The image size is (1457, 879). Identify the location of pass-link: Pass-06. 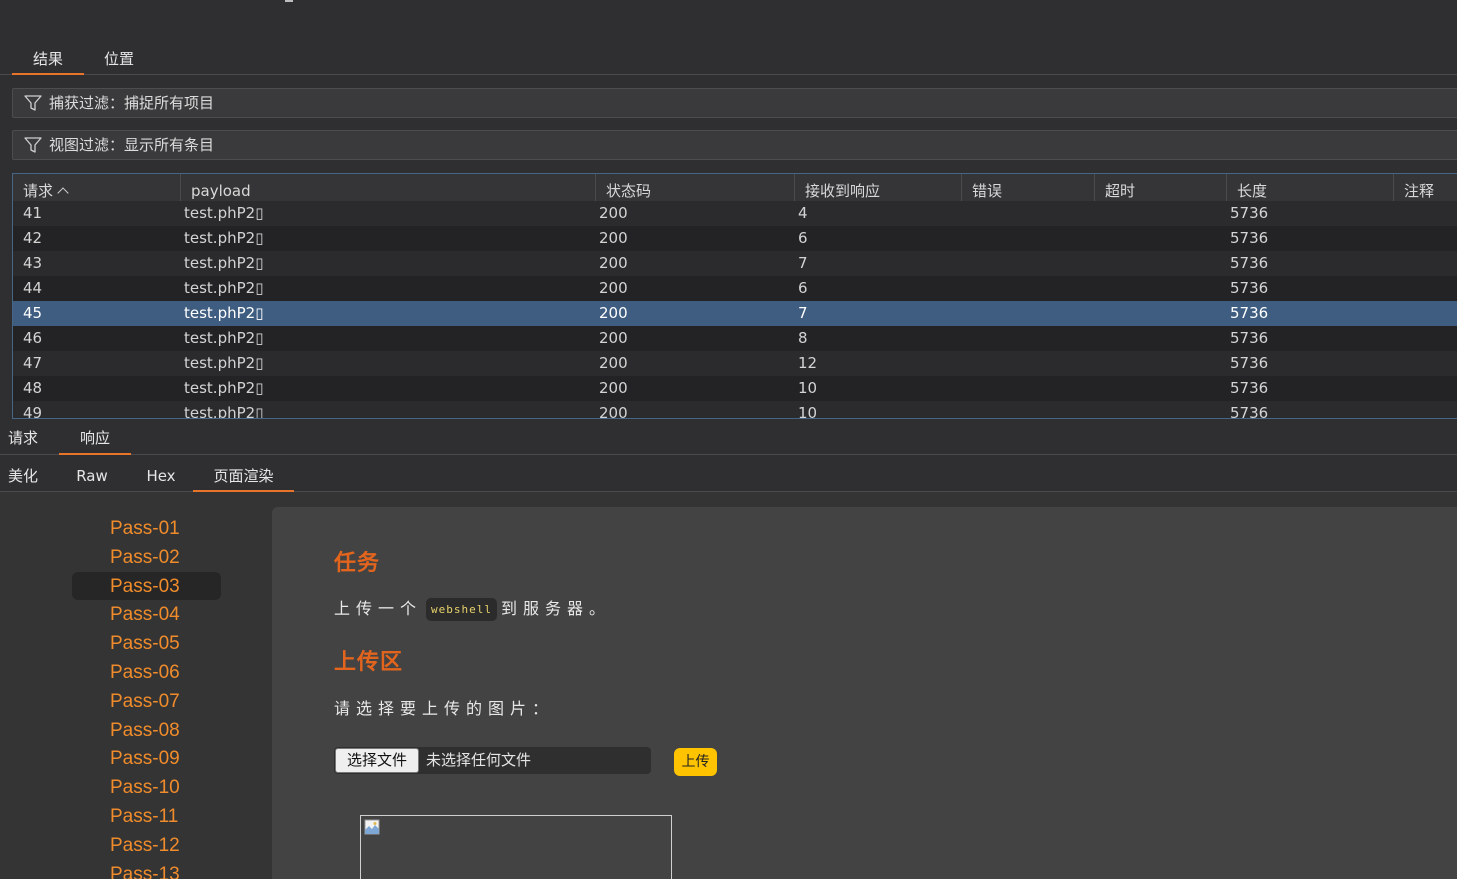
(146, 672).